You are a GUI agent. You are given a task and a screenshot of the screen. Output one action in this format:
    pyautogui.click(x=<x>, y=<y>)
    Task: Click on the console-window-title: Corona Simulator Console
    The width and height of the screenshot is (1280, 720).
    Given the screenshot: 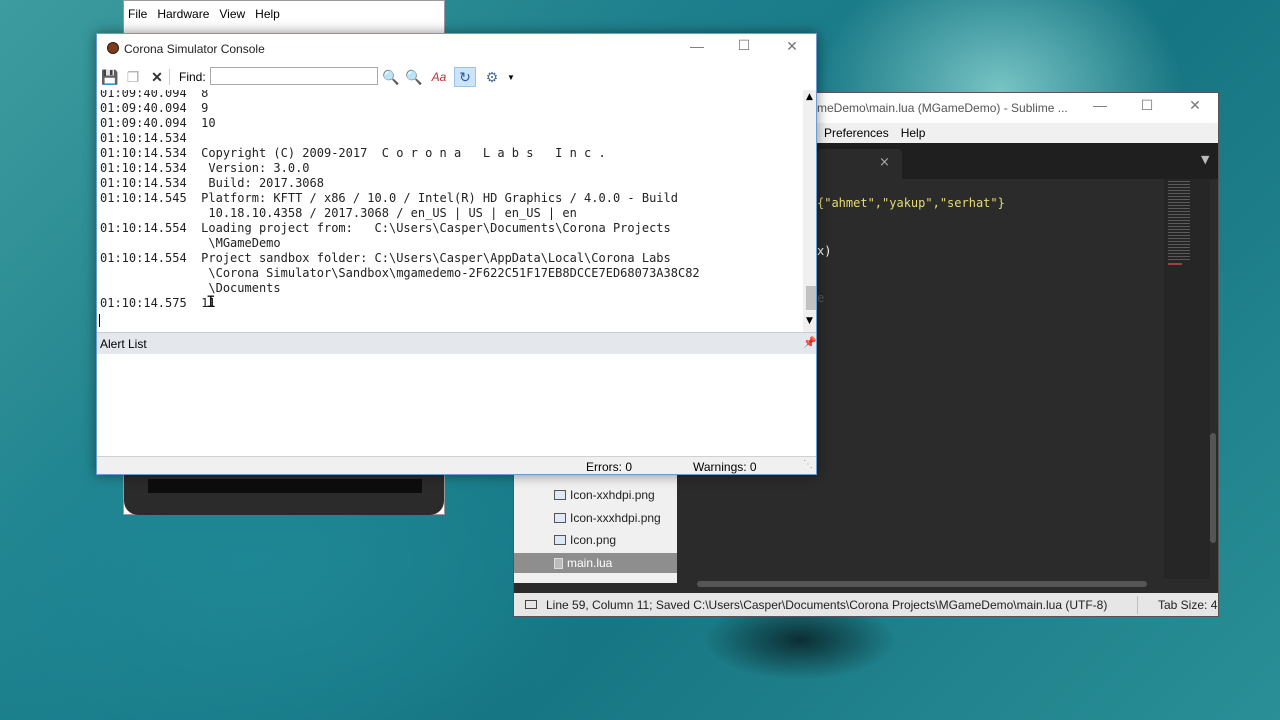 What is the action you would take?
    pyautogui.click(x=194, y=49)
    